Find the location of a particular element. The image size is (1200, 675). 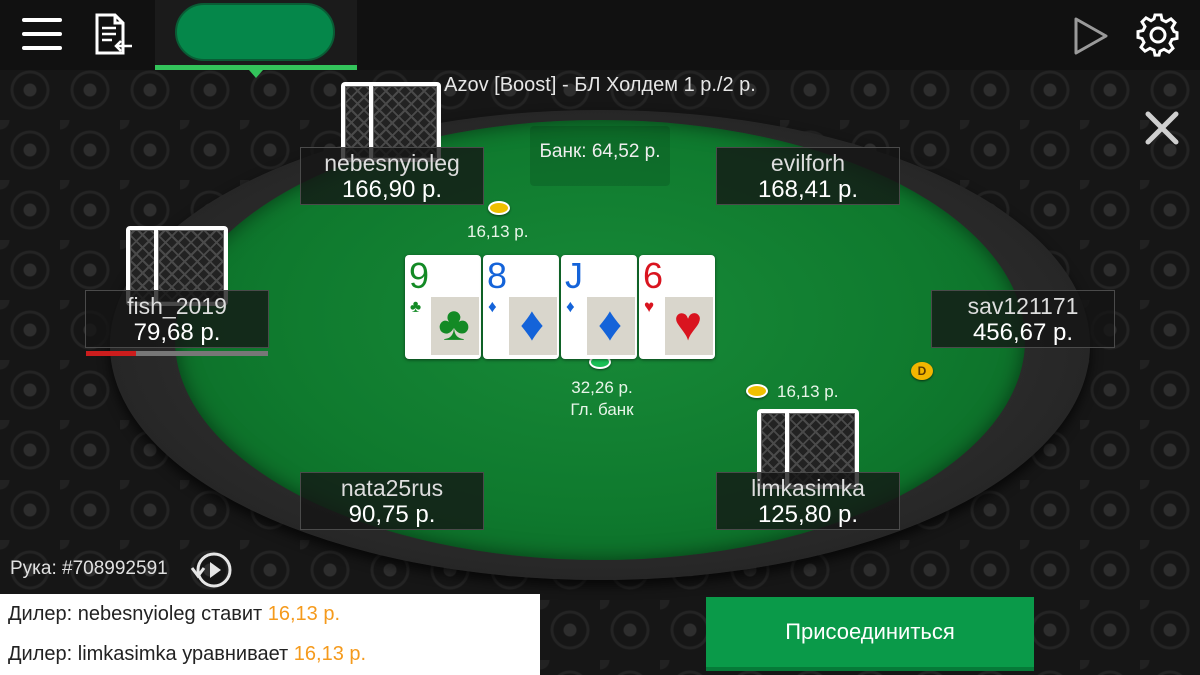

hand-history-icon is located at coordinates (113, 34).